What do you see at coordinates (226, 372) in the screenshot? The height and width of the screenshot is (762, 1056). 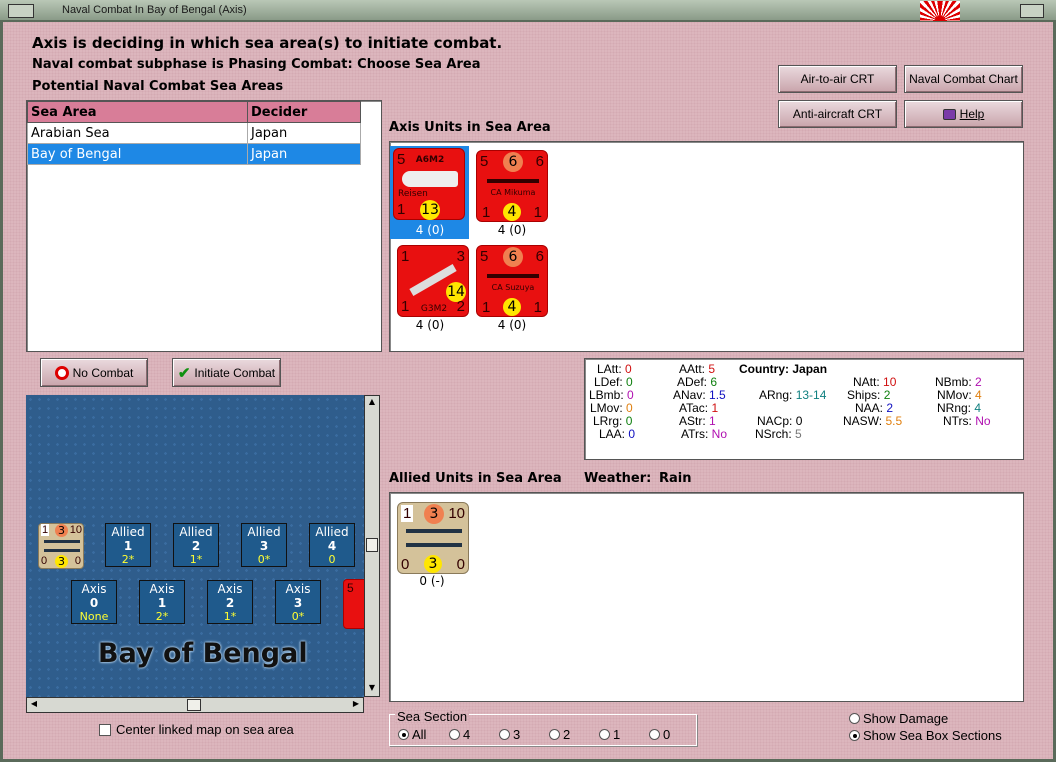 I see `initiate-combat-button: ✔ Initiate Combat` at bounding box center [226, 372].